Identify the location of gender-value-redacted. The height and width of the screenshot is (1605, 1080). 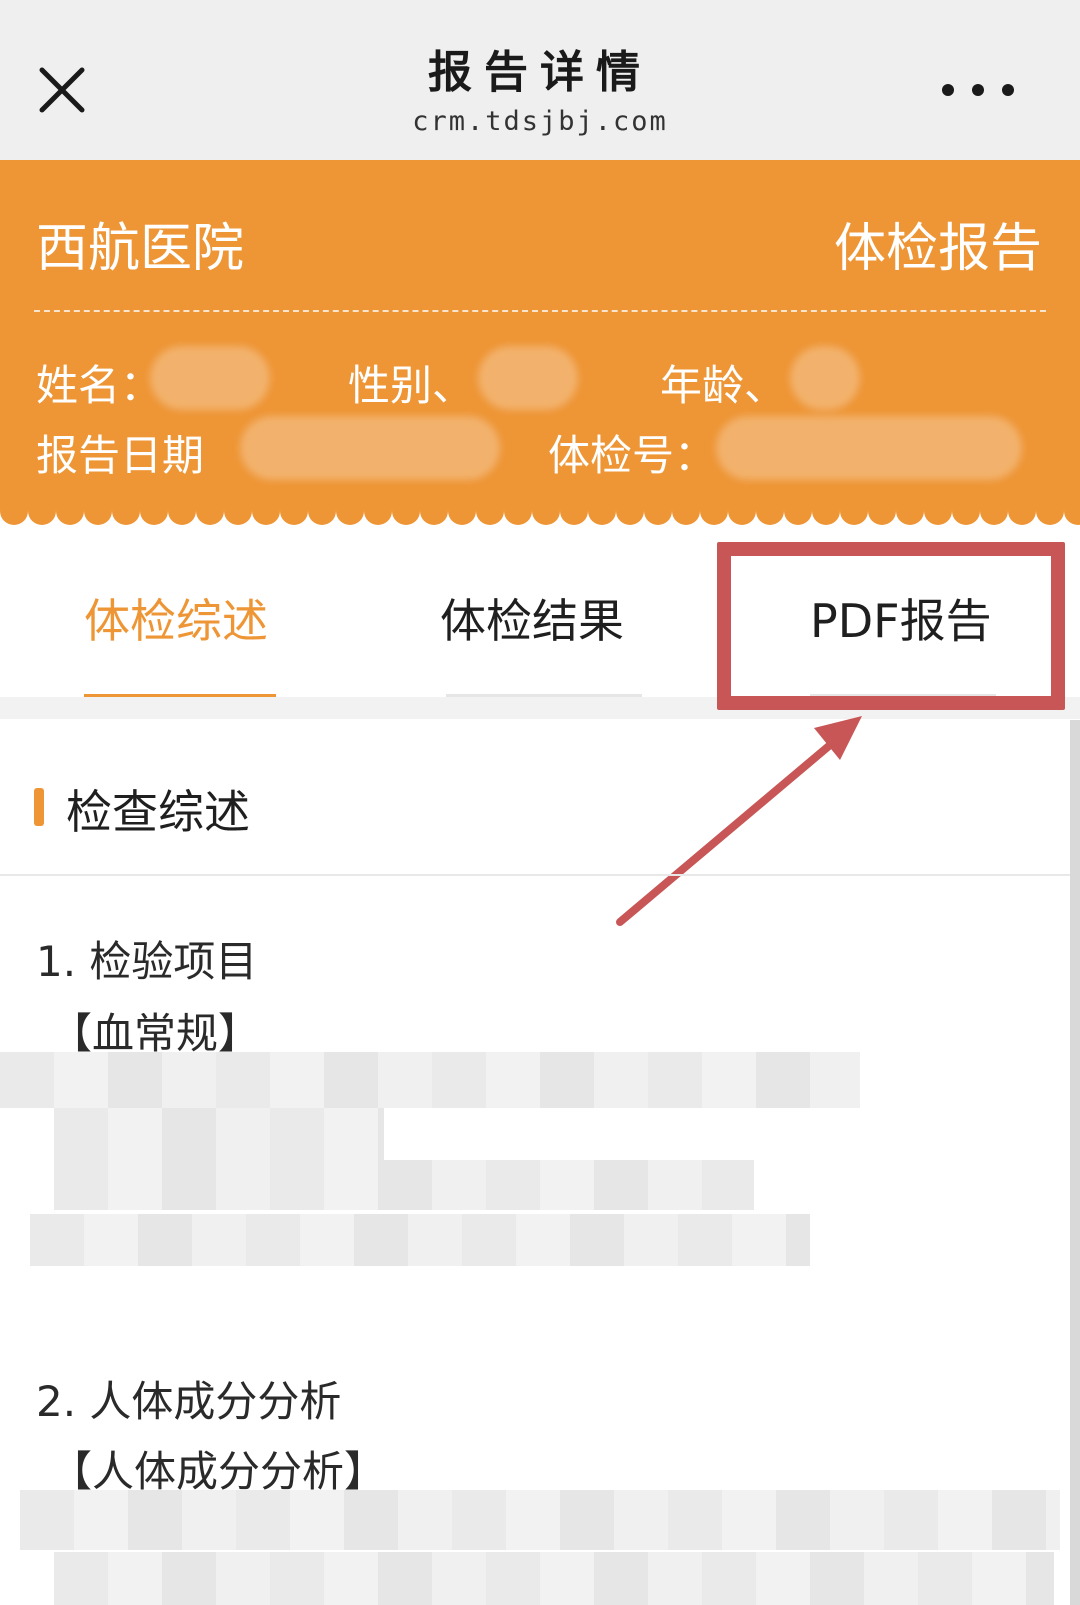
(528, 378).